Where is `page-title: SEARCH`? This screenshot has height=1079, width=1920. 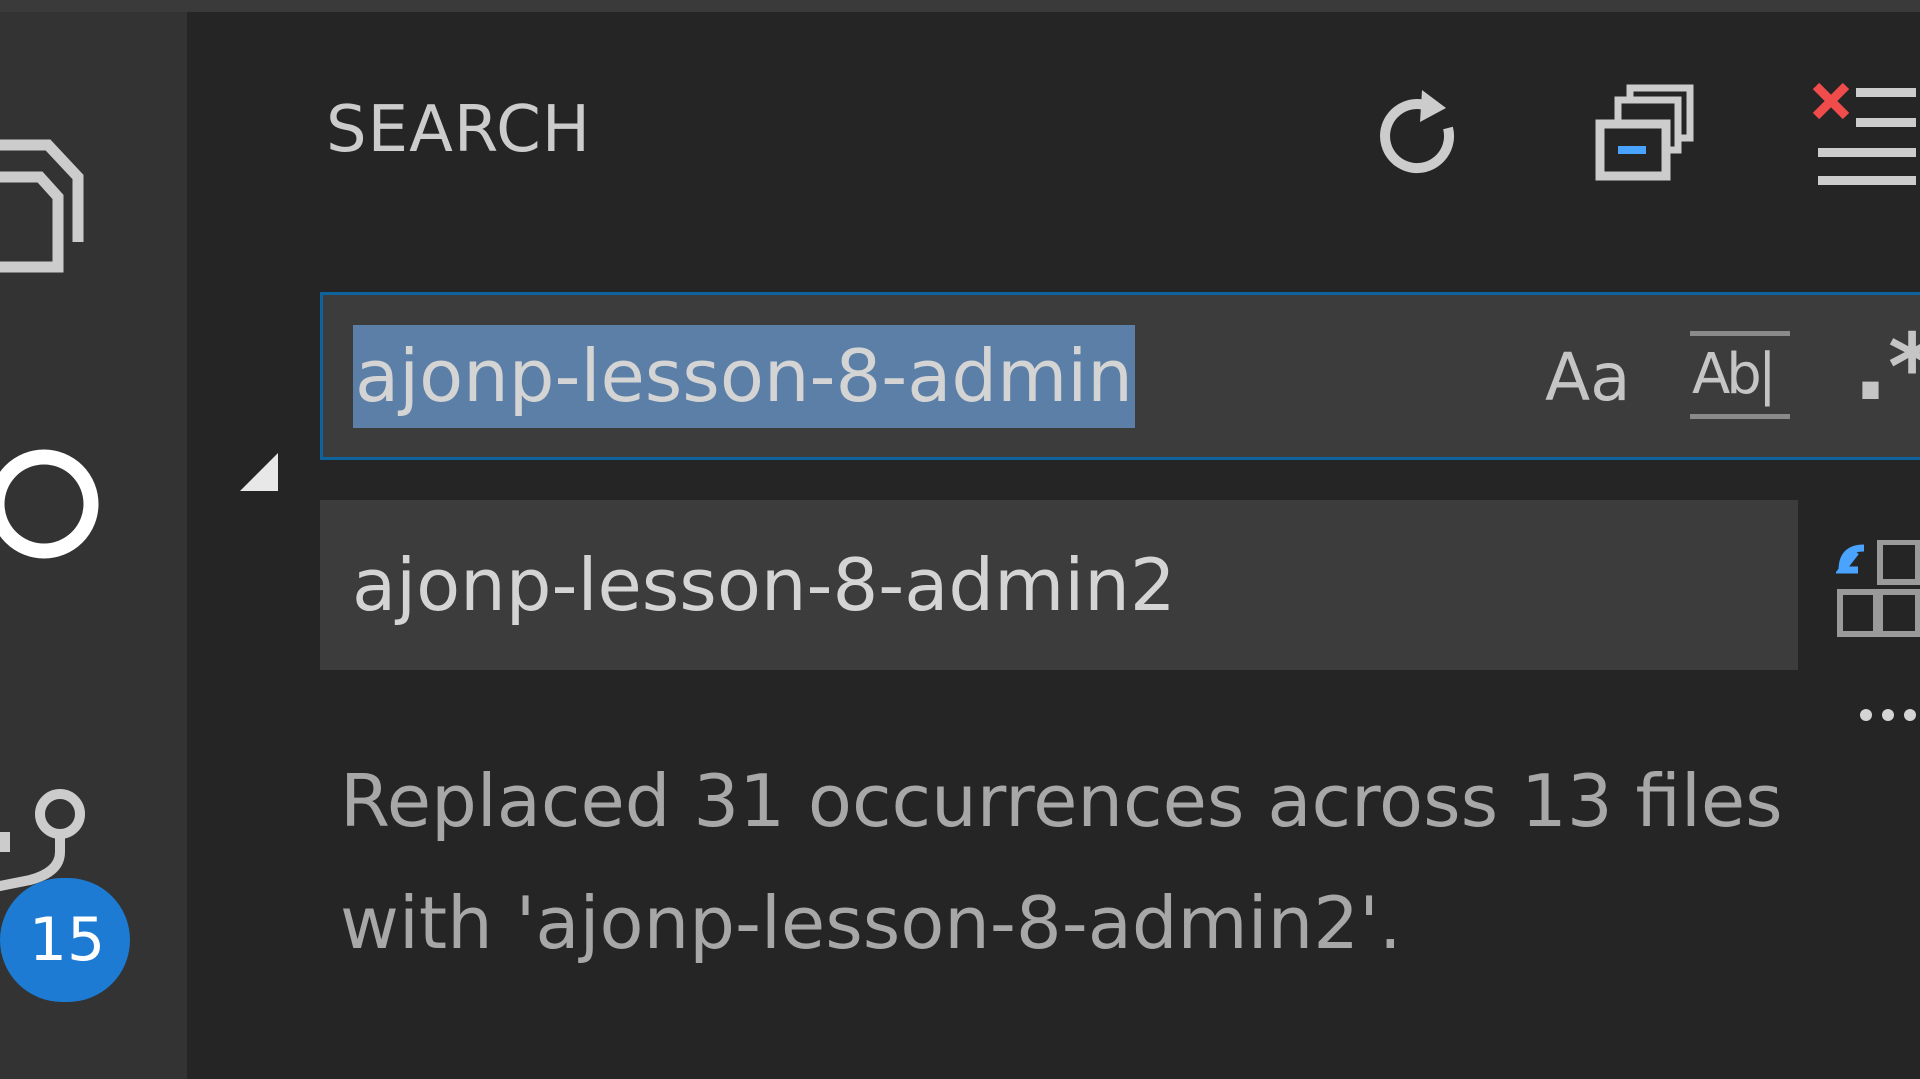
page-title: SEARCH is located at coordinates (458, 130).